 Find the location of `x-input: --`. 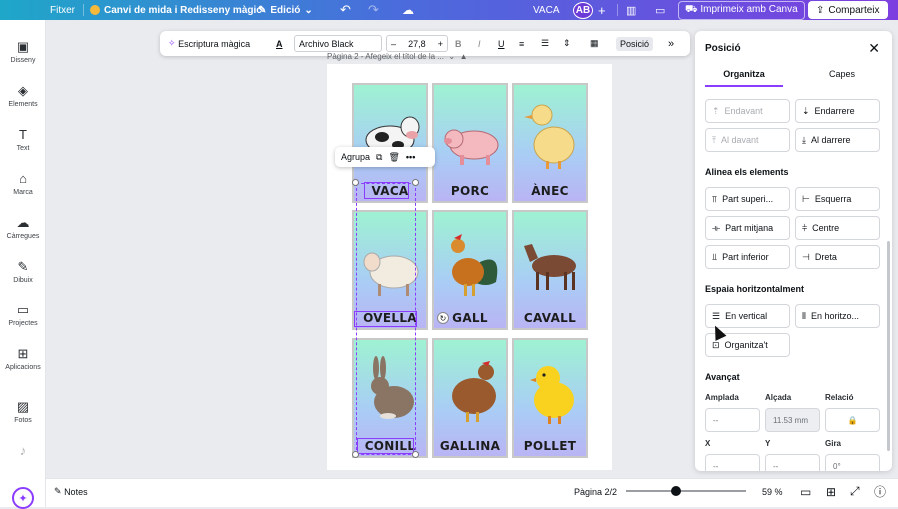

x-input: -- is located at coordinates (732, 462).